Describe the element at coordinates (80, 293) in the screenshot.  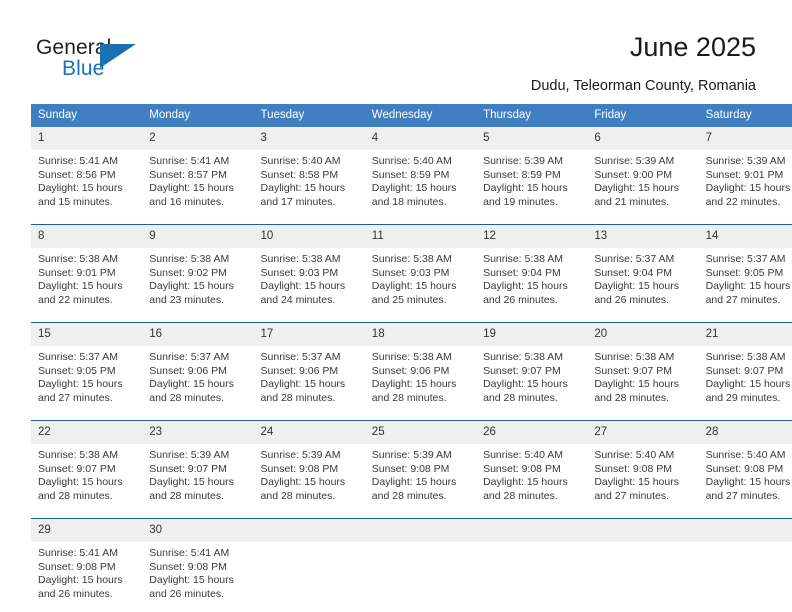
I see `daylight-text: Daylight: 15 hours and 22 minutes.` at that location.